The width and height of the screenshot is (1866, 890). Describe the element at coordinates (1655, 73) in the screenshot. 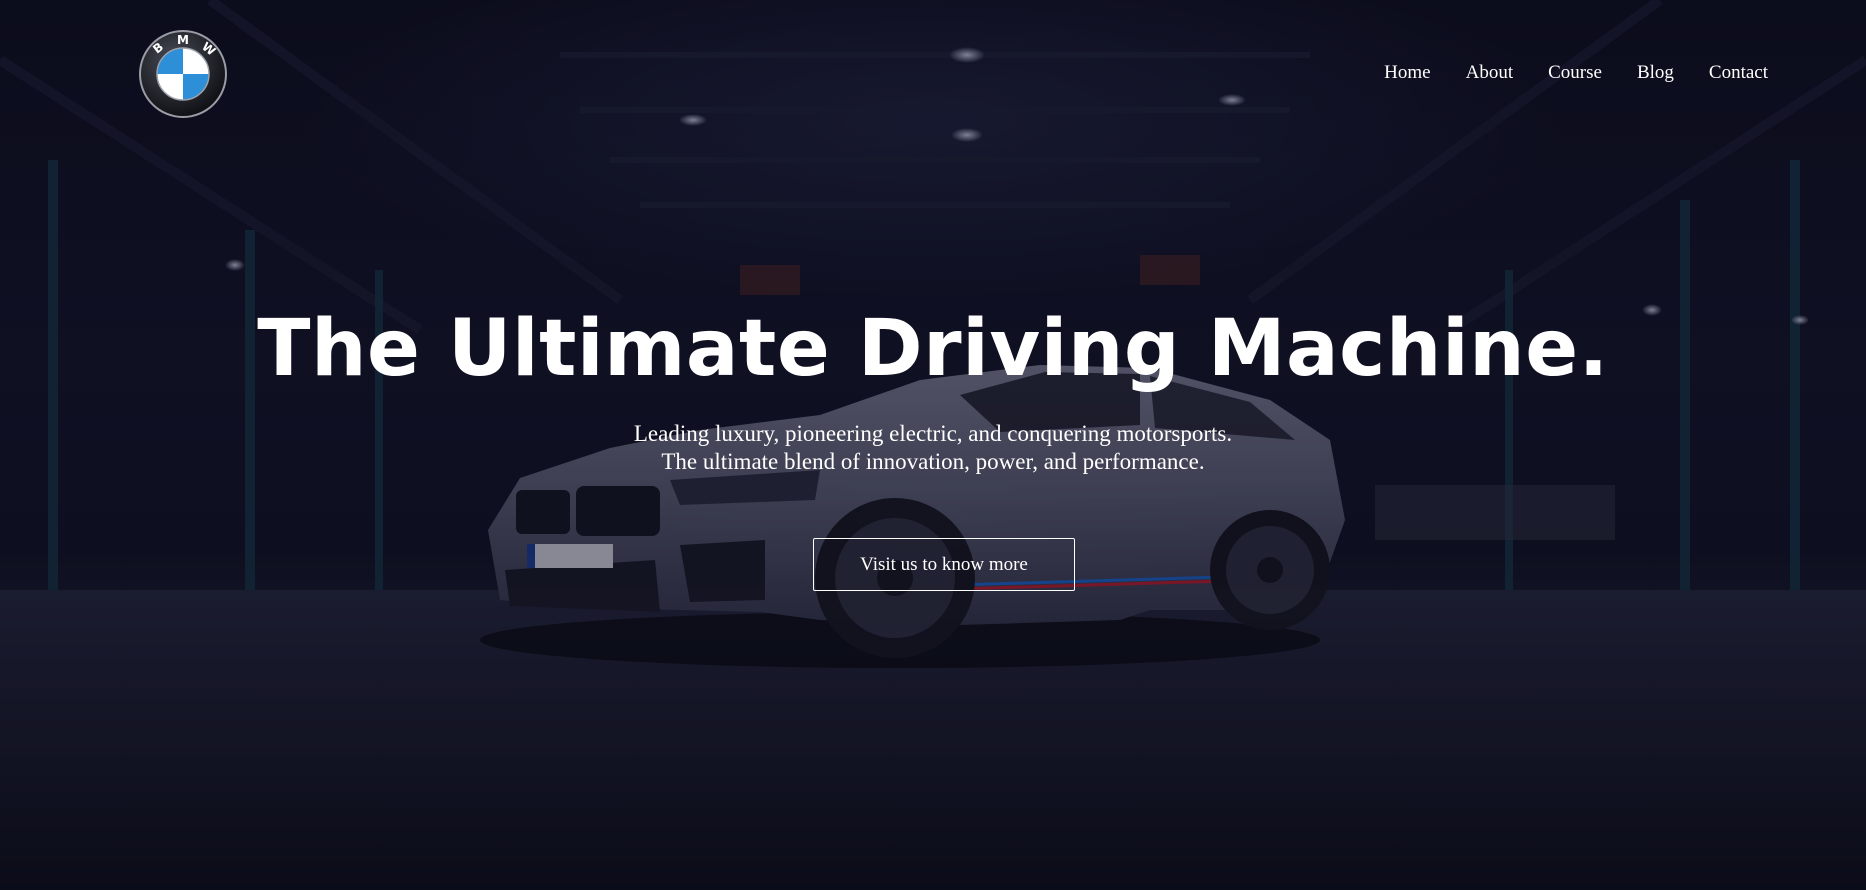

I see `nav-blog: Blog` at that location.